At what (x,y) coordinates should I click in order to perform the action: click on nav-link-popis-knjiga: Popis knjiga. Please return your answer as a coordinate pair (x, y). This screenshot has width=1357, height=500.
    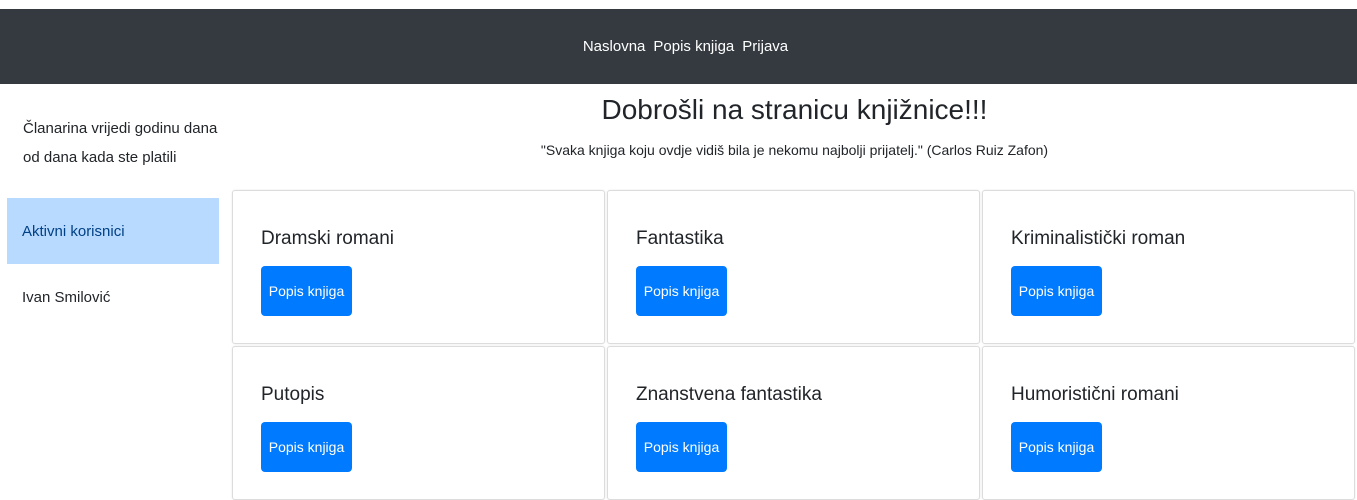
    Looking at the image, I should click on (693, 46).